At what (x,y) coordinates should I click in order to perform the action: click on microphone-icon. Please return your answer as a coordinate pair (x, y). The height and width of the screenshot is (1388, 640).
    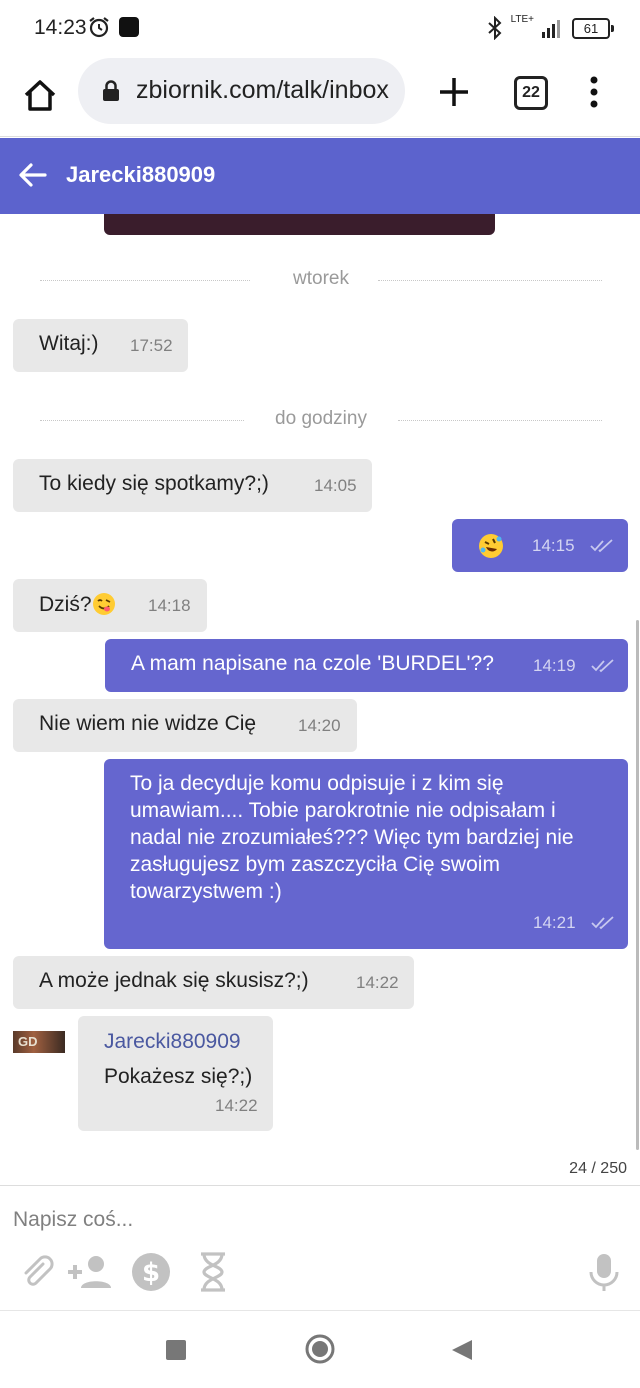
    Looking at the image, I should click on (604, 1272).